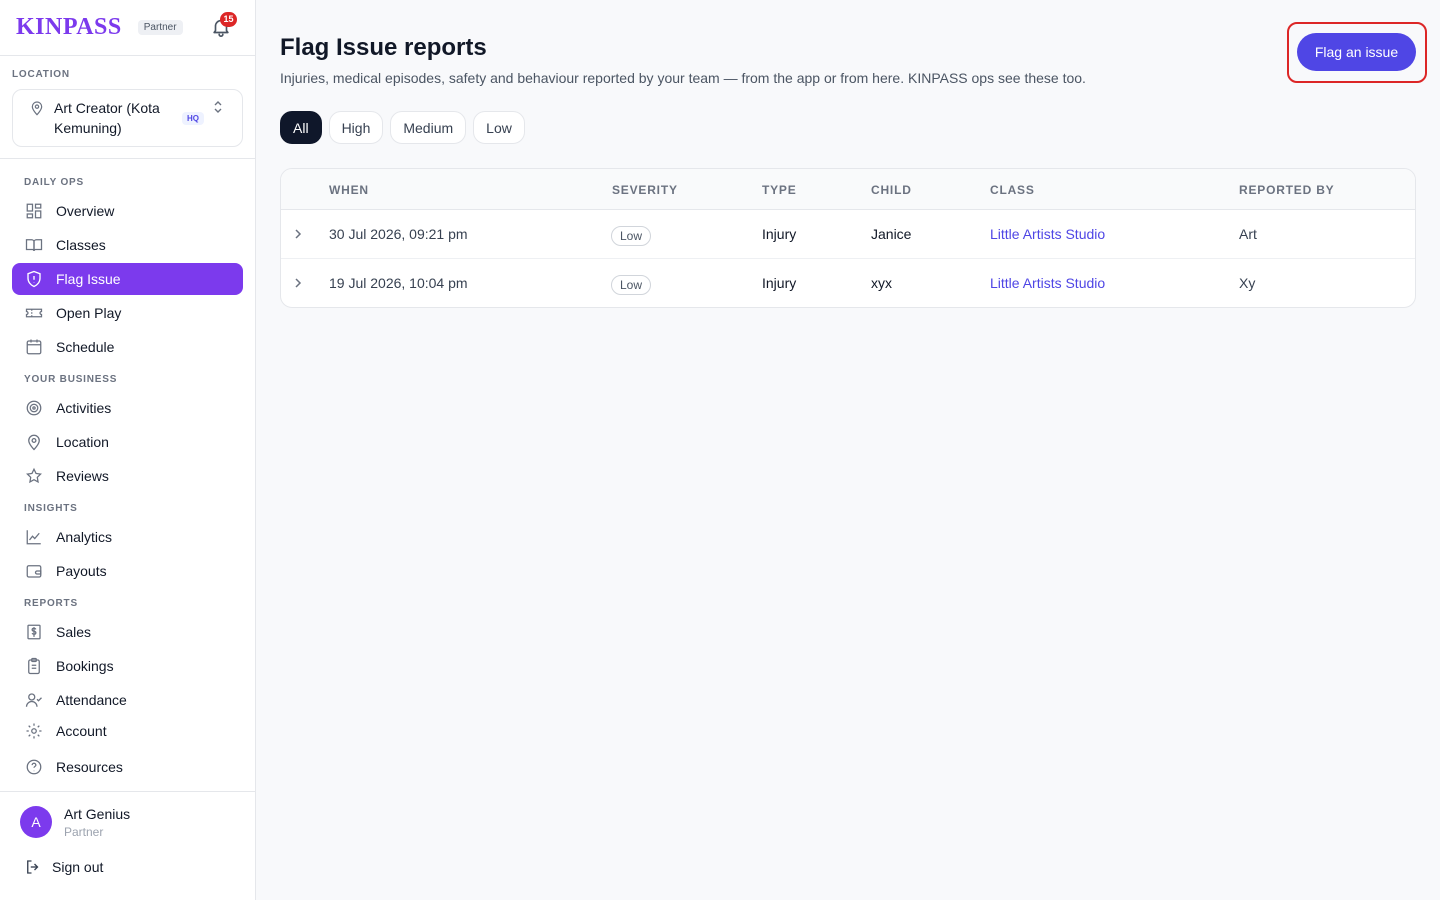 The height and width of the screenshot is (900, 1440). Describe the element at coordinates (84, 832) in the screenshot. I see `user-role: Partner` at that location.